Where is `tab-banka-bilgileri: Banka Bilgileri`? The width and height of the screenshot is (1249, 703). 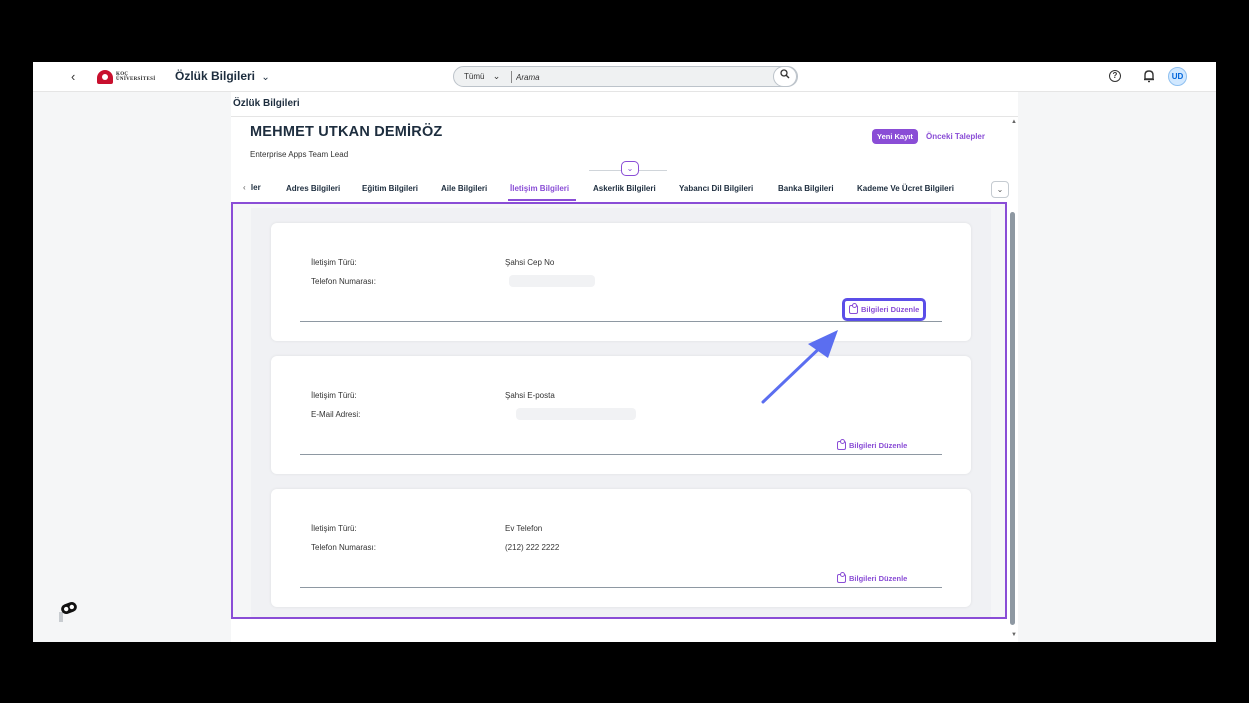 tab-banka-bilgileri: Banka Bilgileri is located at coordinates (806, 188).